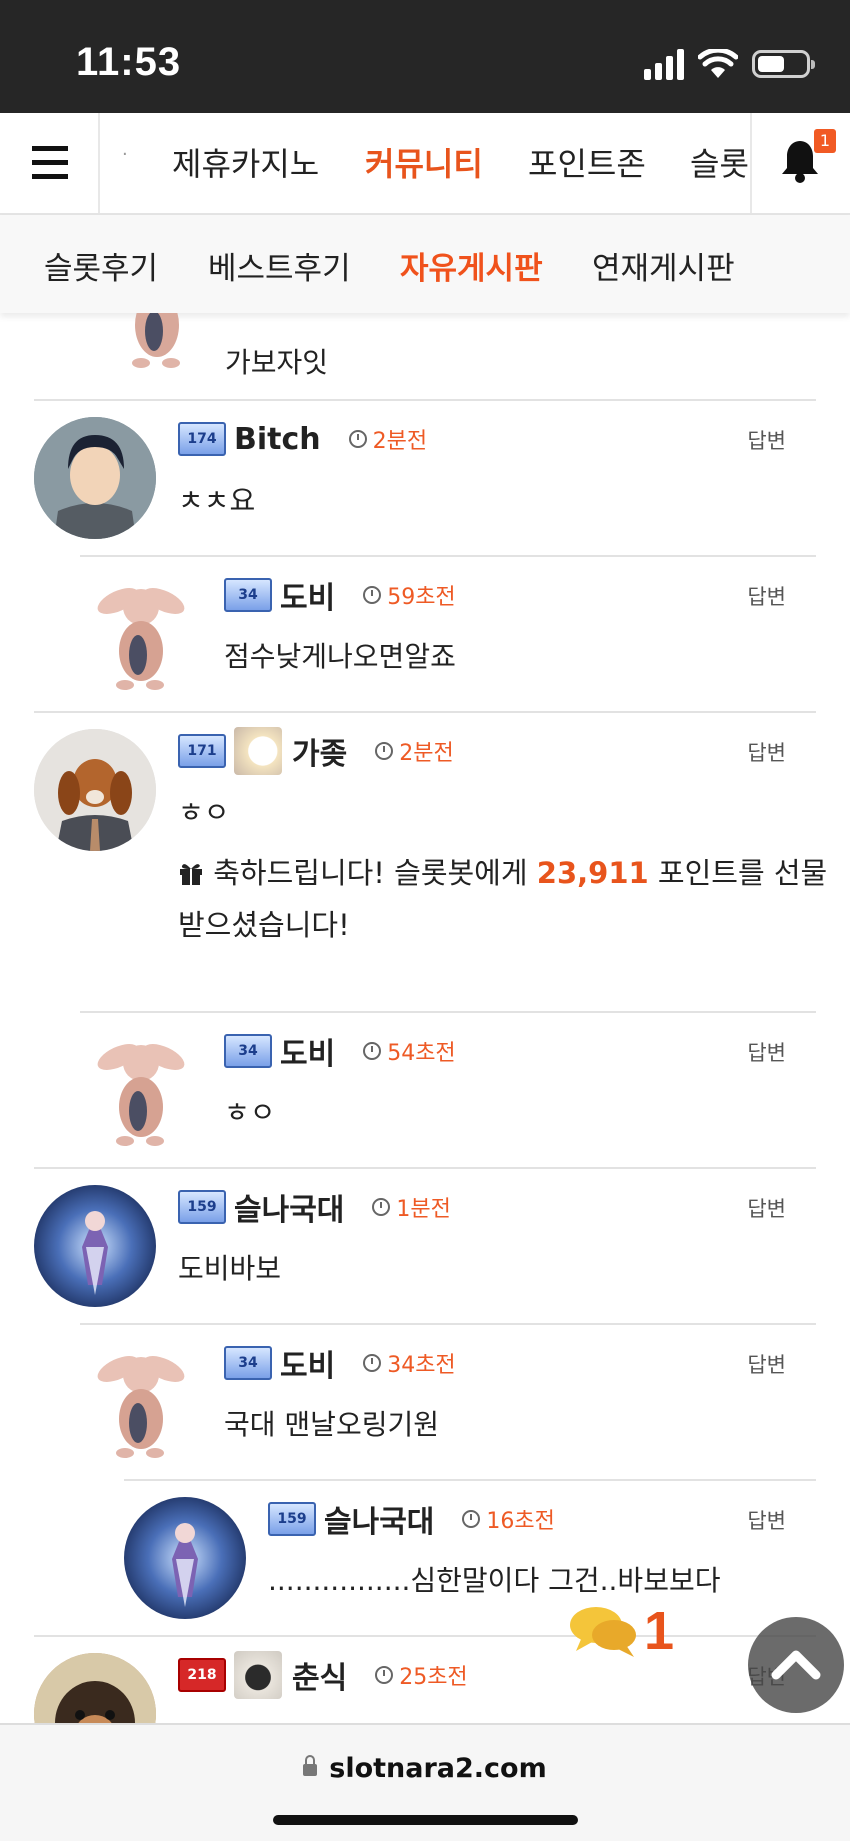  Describe the element at coordinates (202, 1675) in the screenshot. I see `level-badge: 218` at that location.